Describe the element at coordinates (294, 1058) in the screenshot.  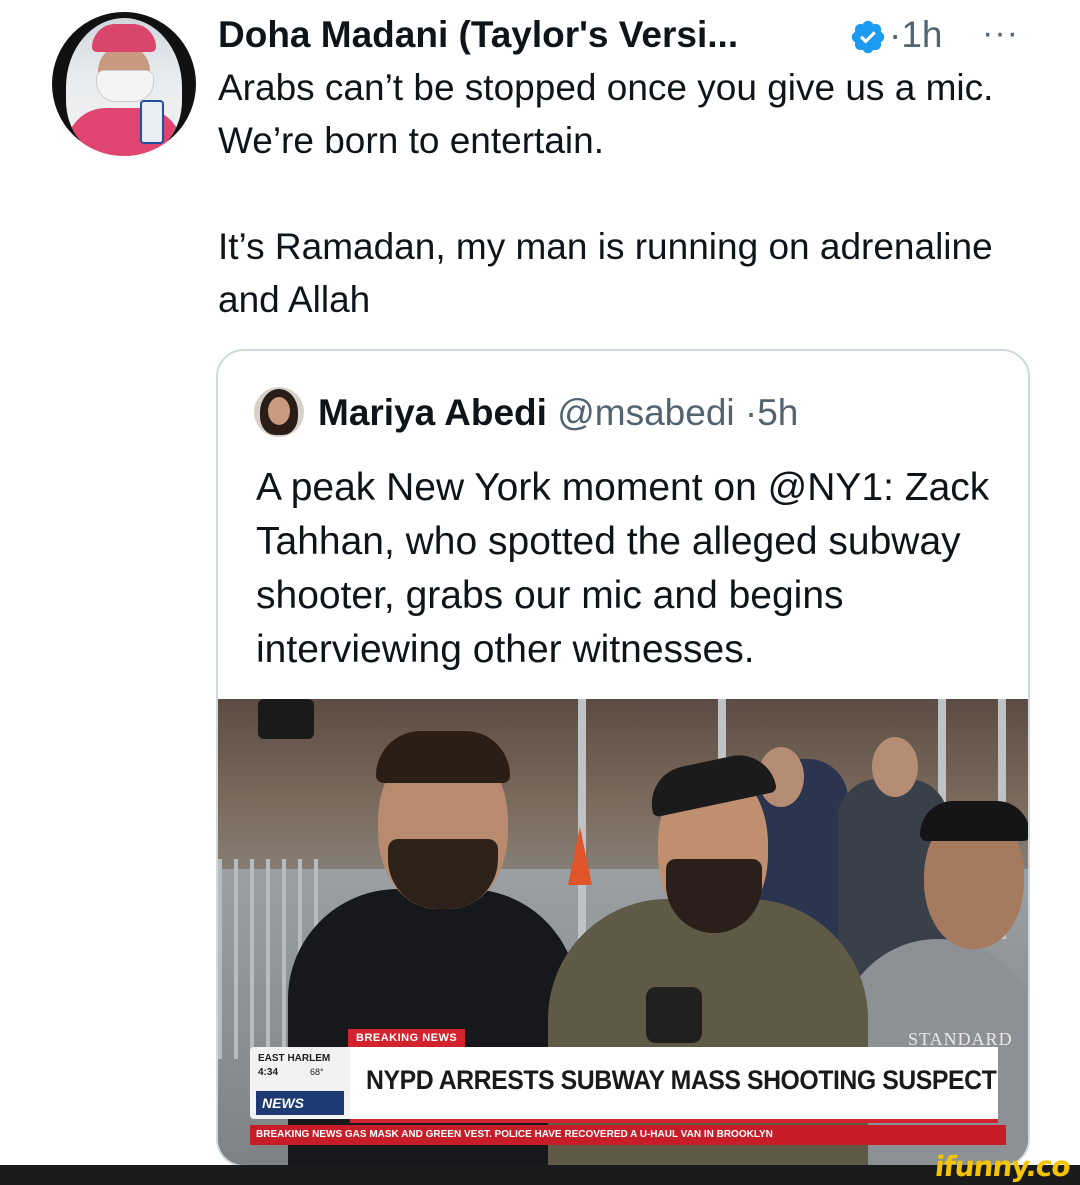
I see `chyron-location: EAST HARLEM` at that location.